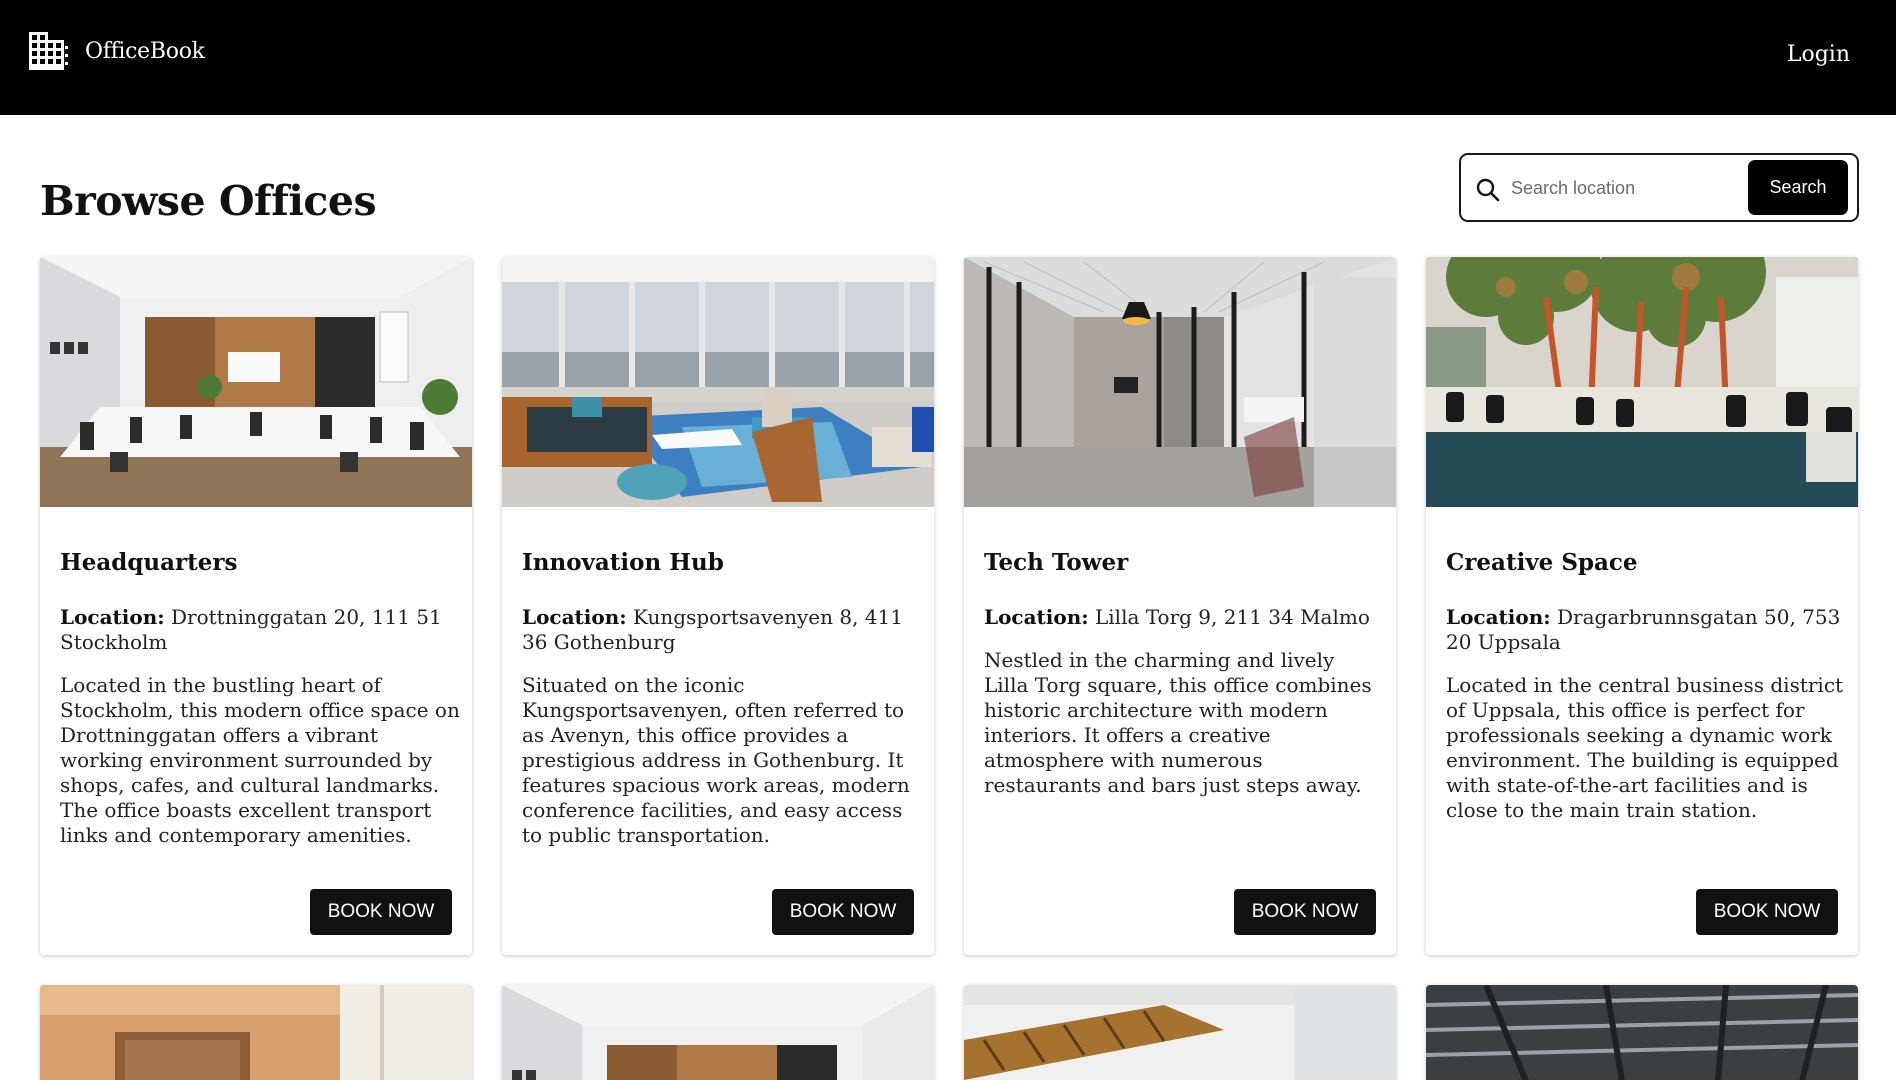  What do you see at coordinates (1056, 562) in the screenshot?
I see `office-name: Tech Tower` at bounding box center [1056, 562].